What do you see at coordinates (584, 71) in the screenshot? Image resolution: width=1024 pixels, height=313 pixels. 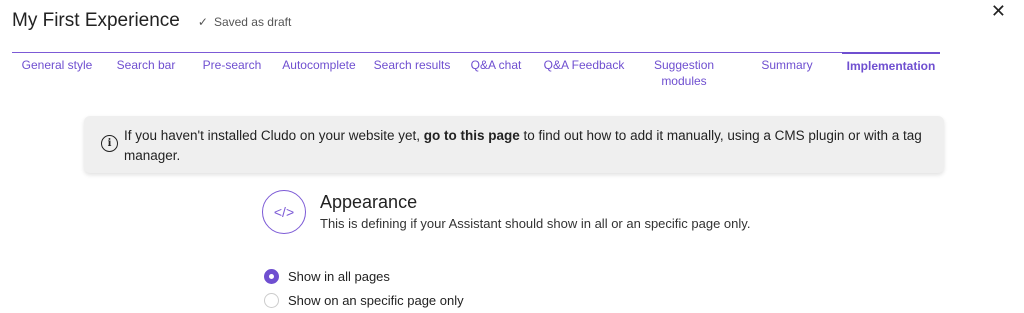 I see `tab-qa-feedback: Q&A Feedback` at bounding box center [584, 71].